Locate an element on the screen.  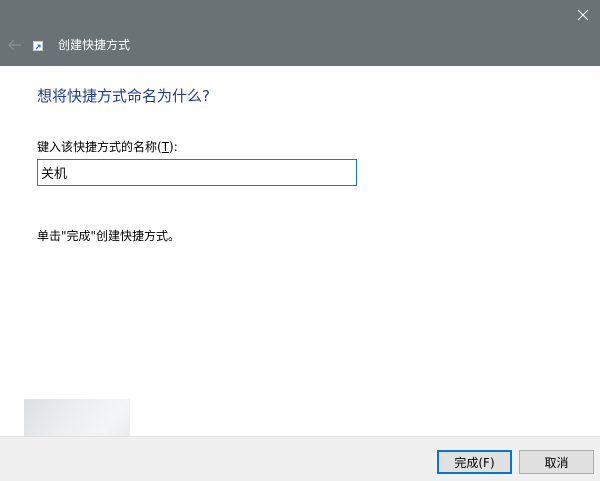
window-title: 创建快捷方式 is located at coordinates (94, 45).